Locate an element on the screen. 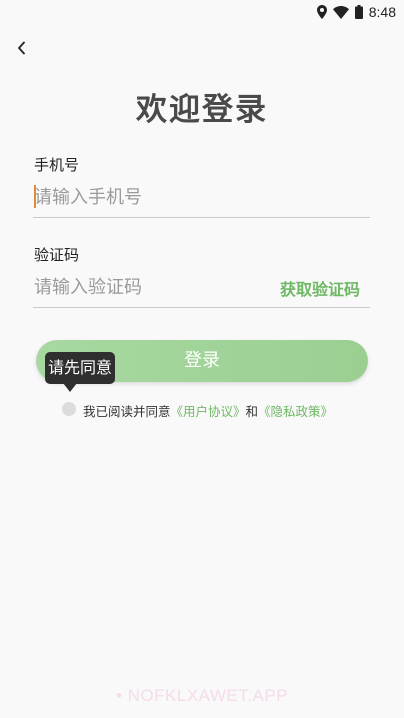 Image resolution: width=404 pixels, height=718 pixels. back-button is located at coordinates (22, 48).